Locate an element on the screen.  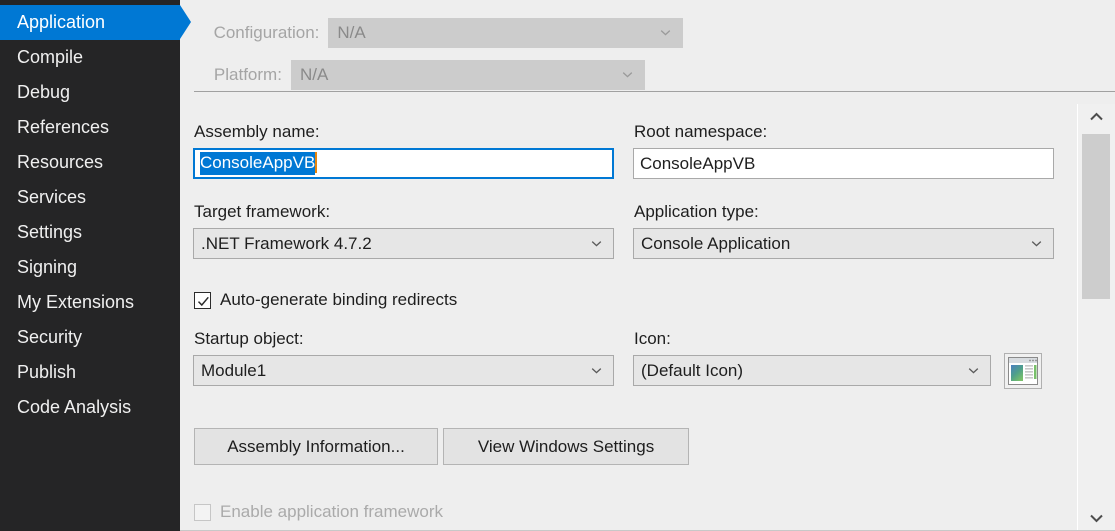
sidebar-item-code-analysis: Code Analysis is located at coordinates (90, 407).